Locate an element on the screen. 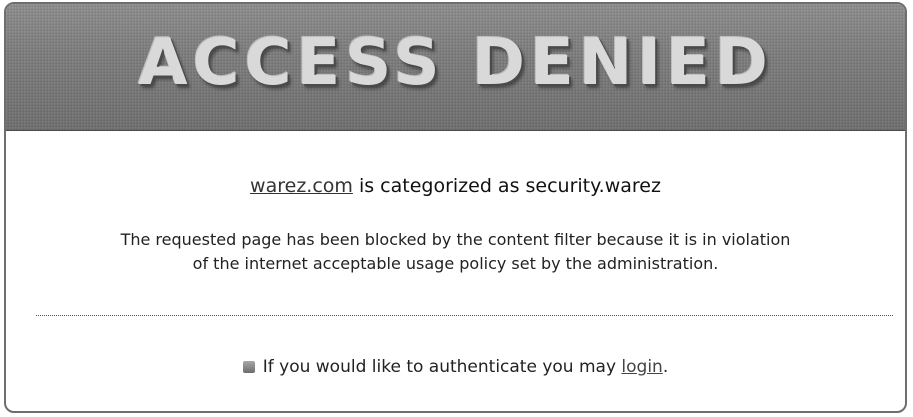 This screenshot has width=913, height=417. category-text: is categorized as security.warez is located at coordinates (506, 186).